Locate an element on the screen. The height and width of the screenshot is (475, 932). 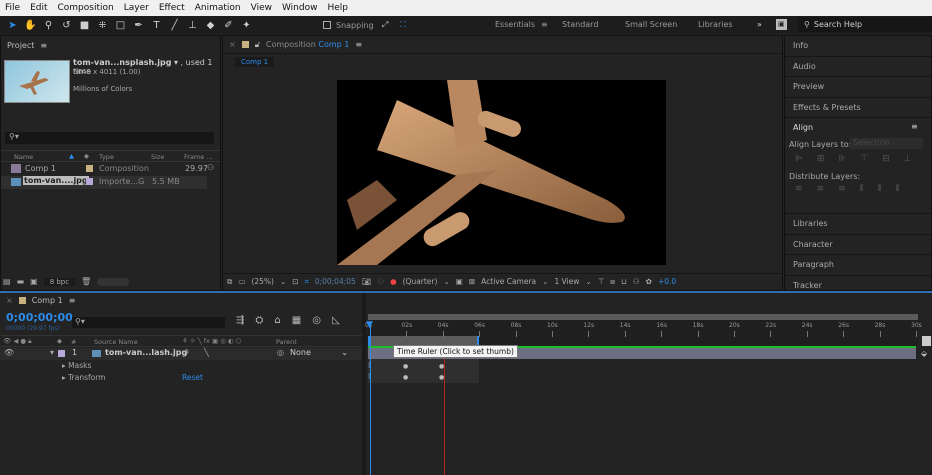
scroll-thumb is located at coordinates (113, 281).